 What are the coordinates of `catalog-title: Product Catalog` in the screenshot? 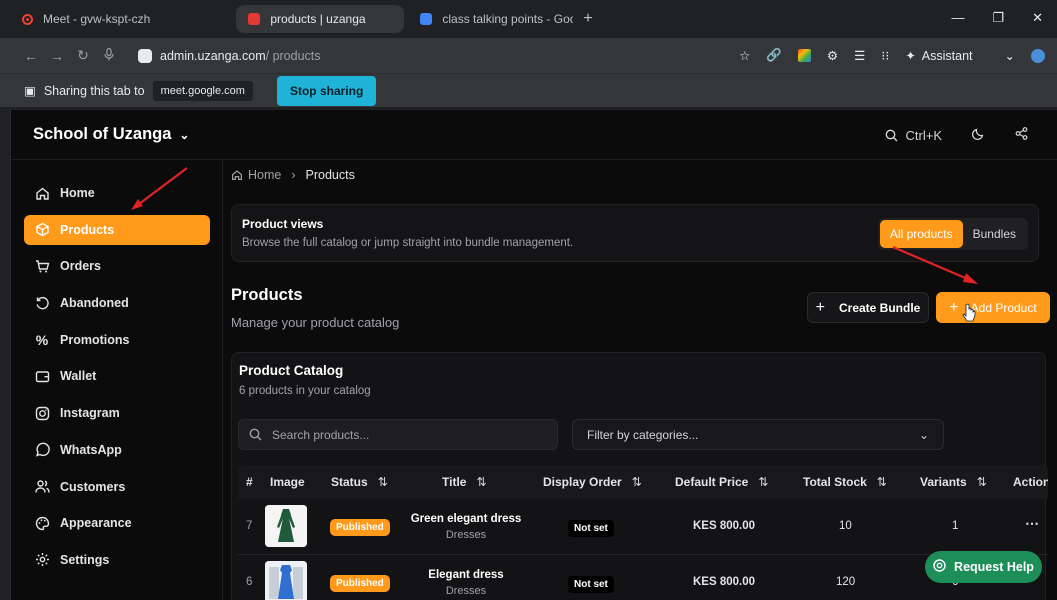 It's located at (291, 370).